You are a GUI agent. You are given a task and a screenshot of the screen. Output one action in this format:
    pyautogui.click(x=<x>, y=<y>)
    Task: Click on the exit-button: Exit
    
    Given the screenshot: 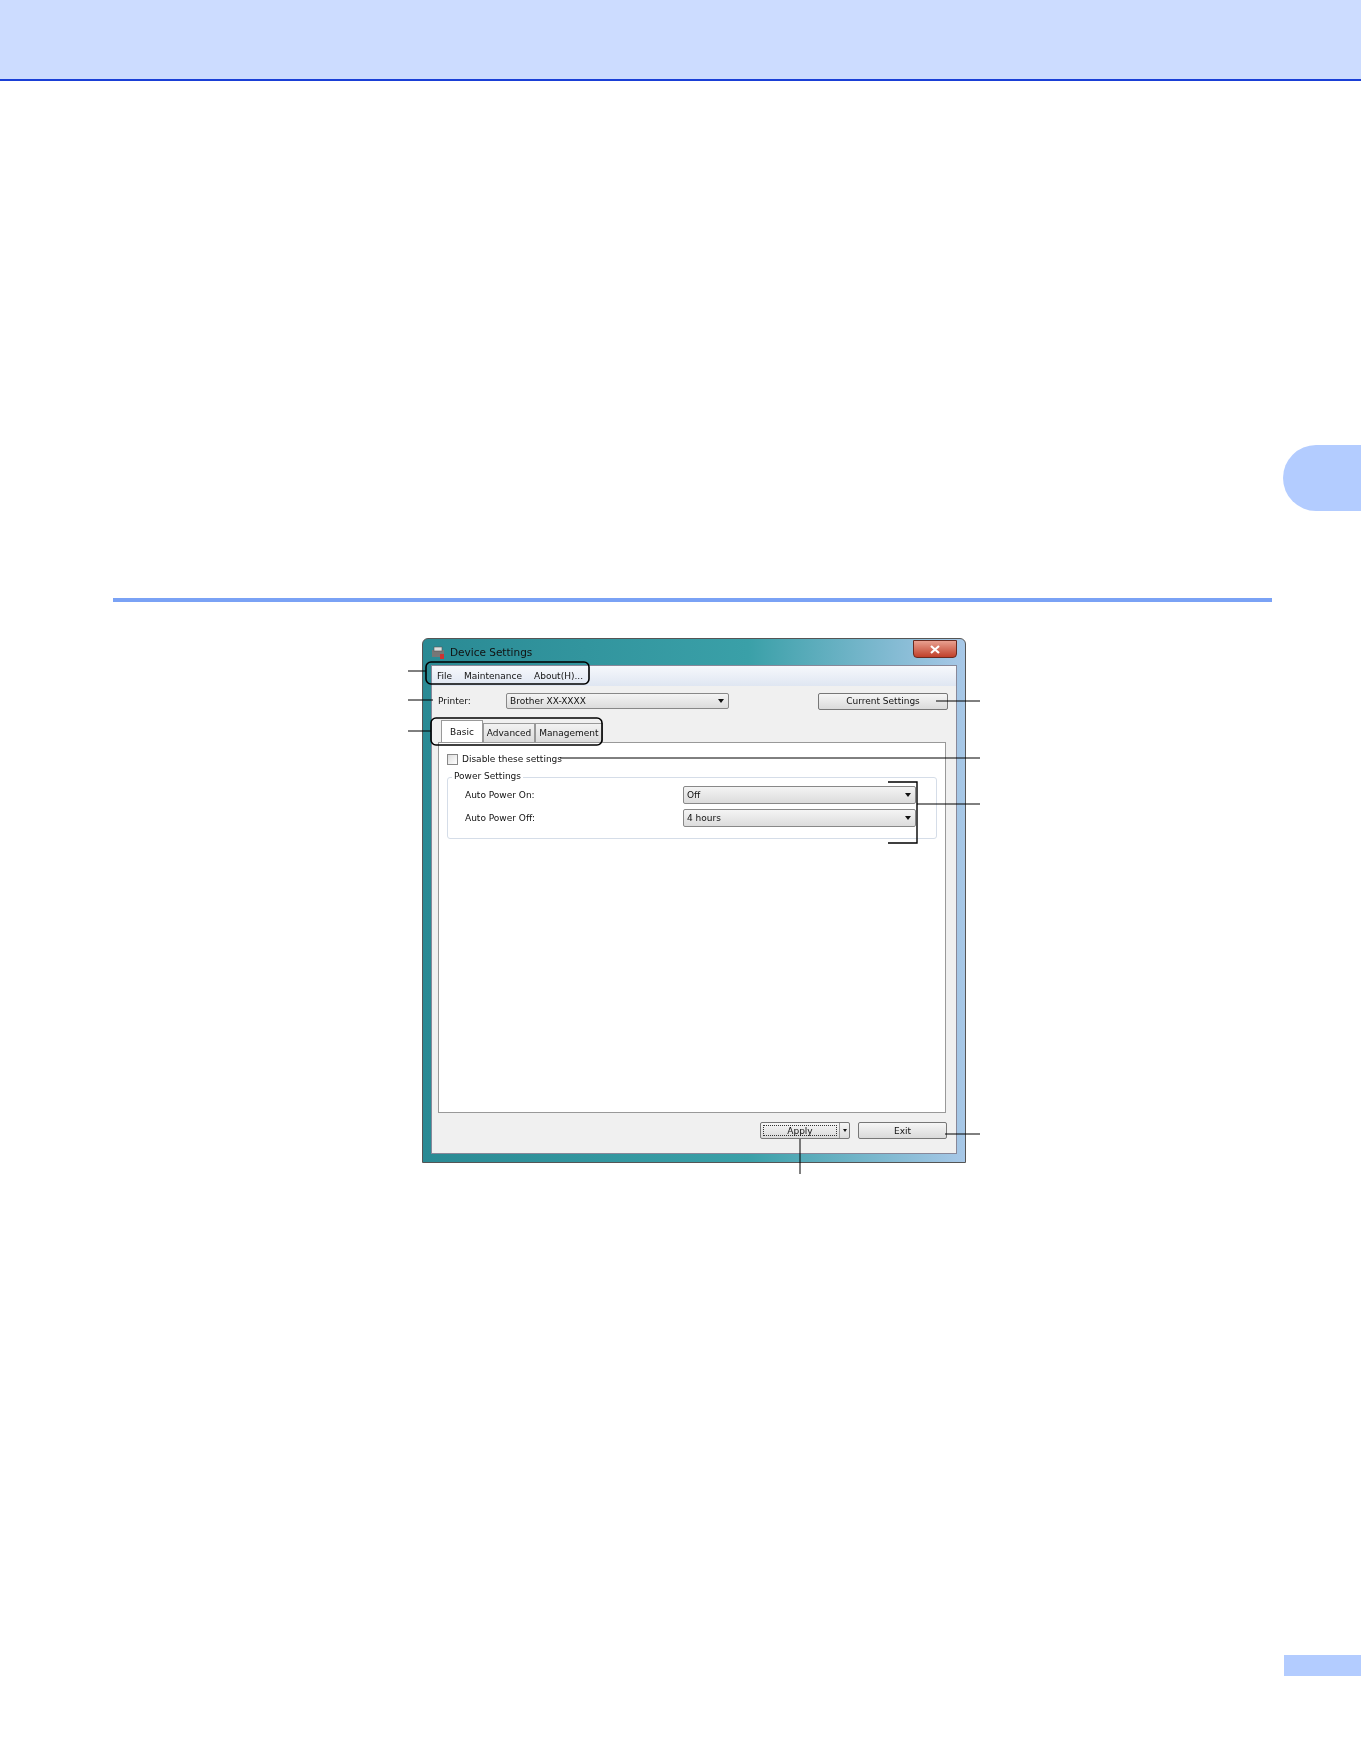 What is the action you would take?
    pyautogui.click(x=902, y=1130)
    